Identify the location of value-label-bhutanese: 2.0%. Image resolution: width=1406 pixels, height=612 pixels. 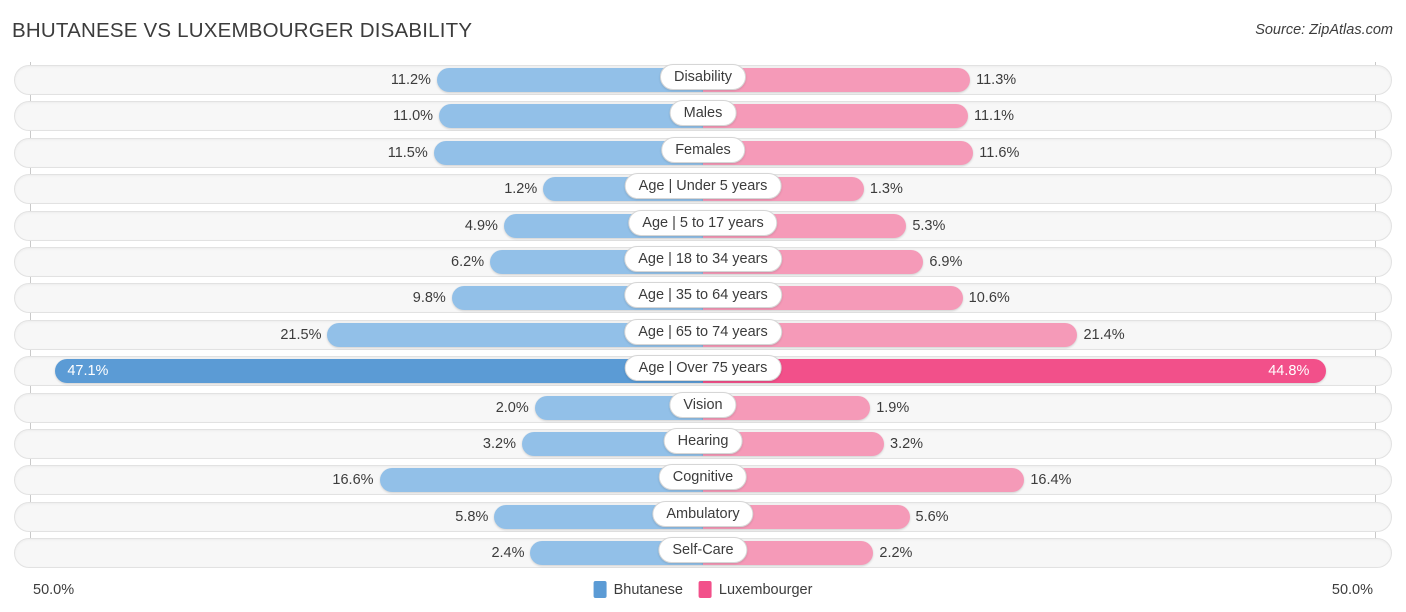
(512, 407).